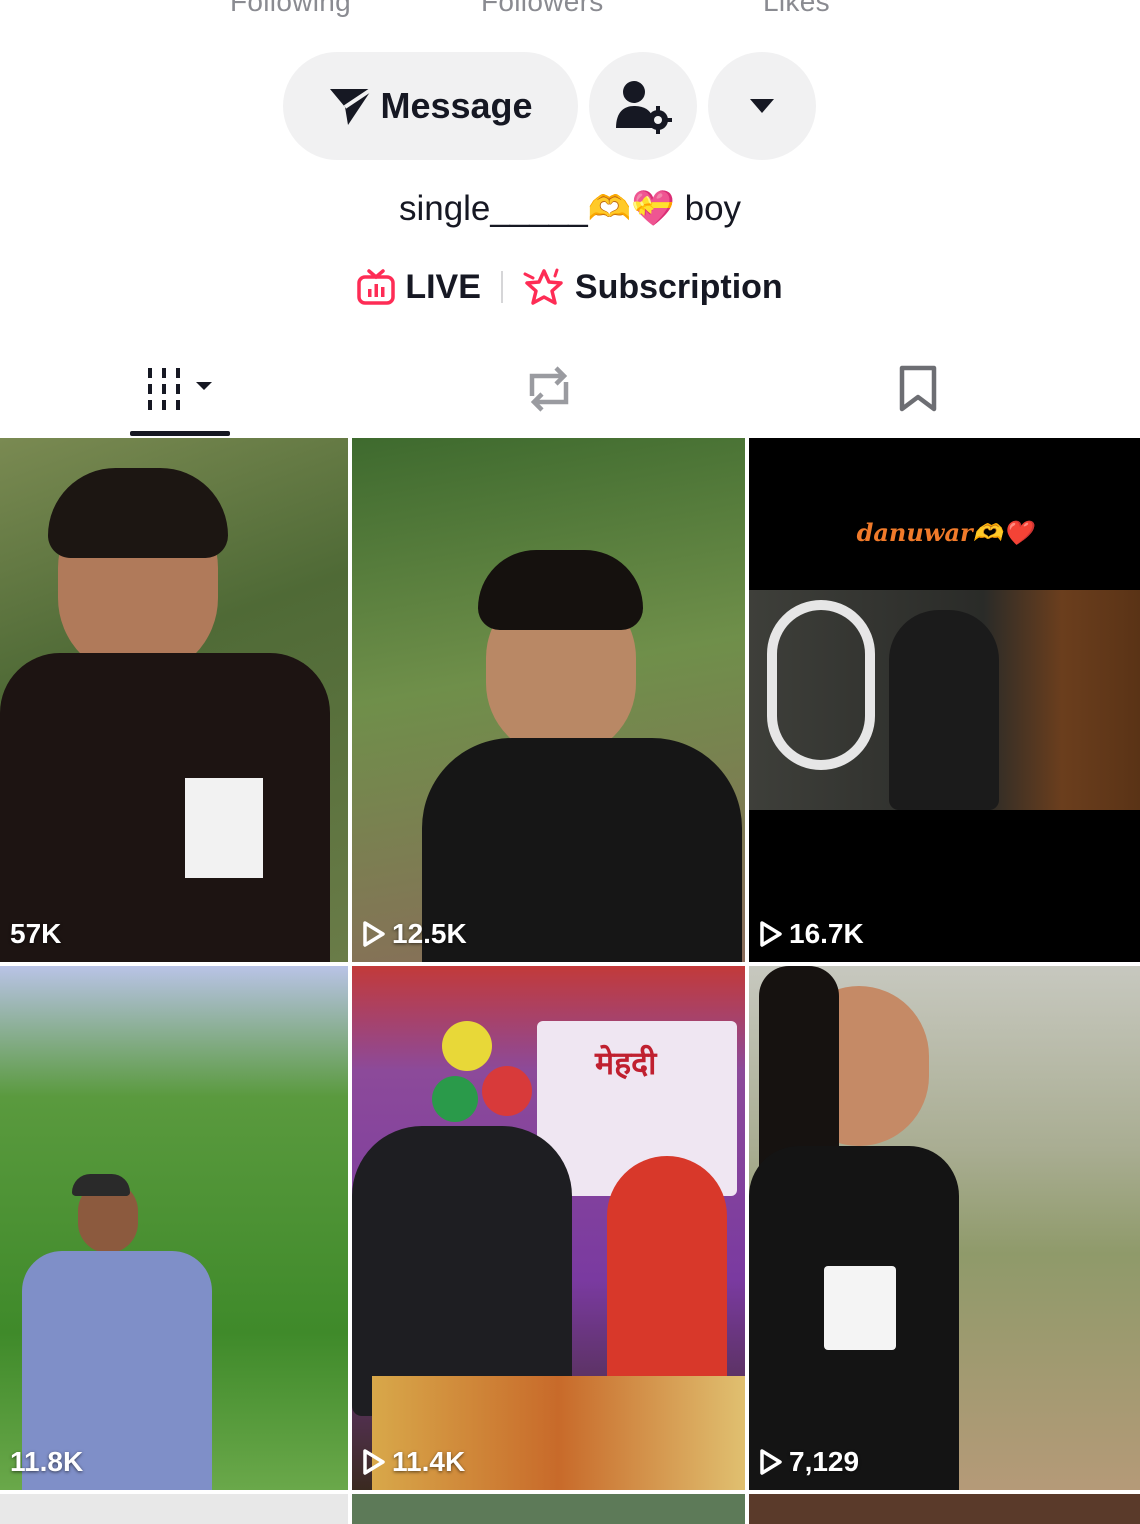 The image size is (1140, 1524). I want to click on profile-bio: single_____🫶💝 boy, so click(570, 208).